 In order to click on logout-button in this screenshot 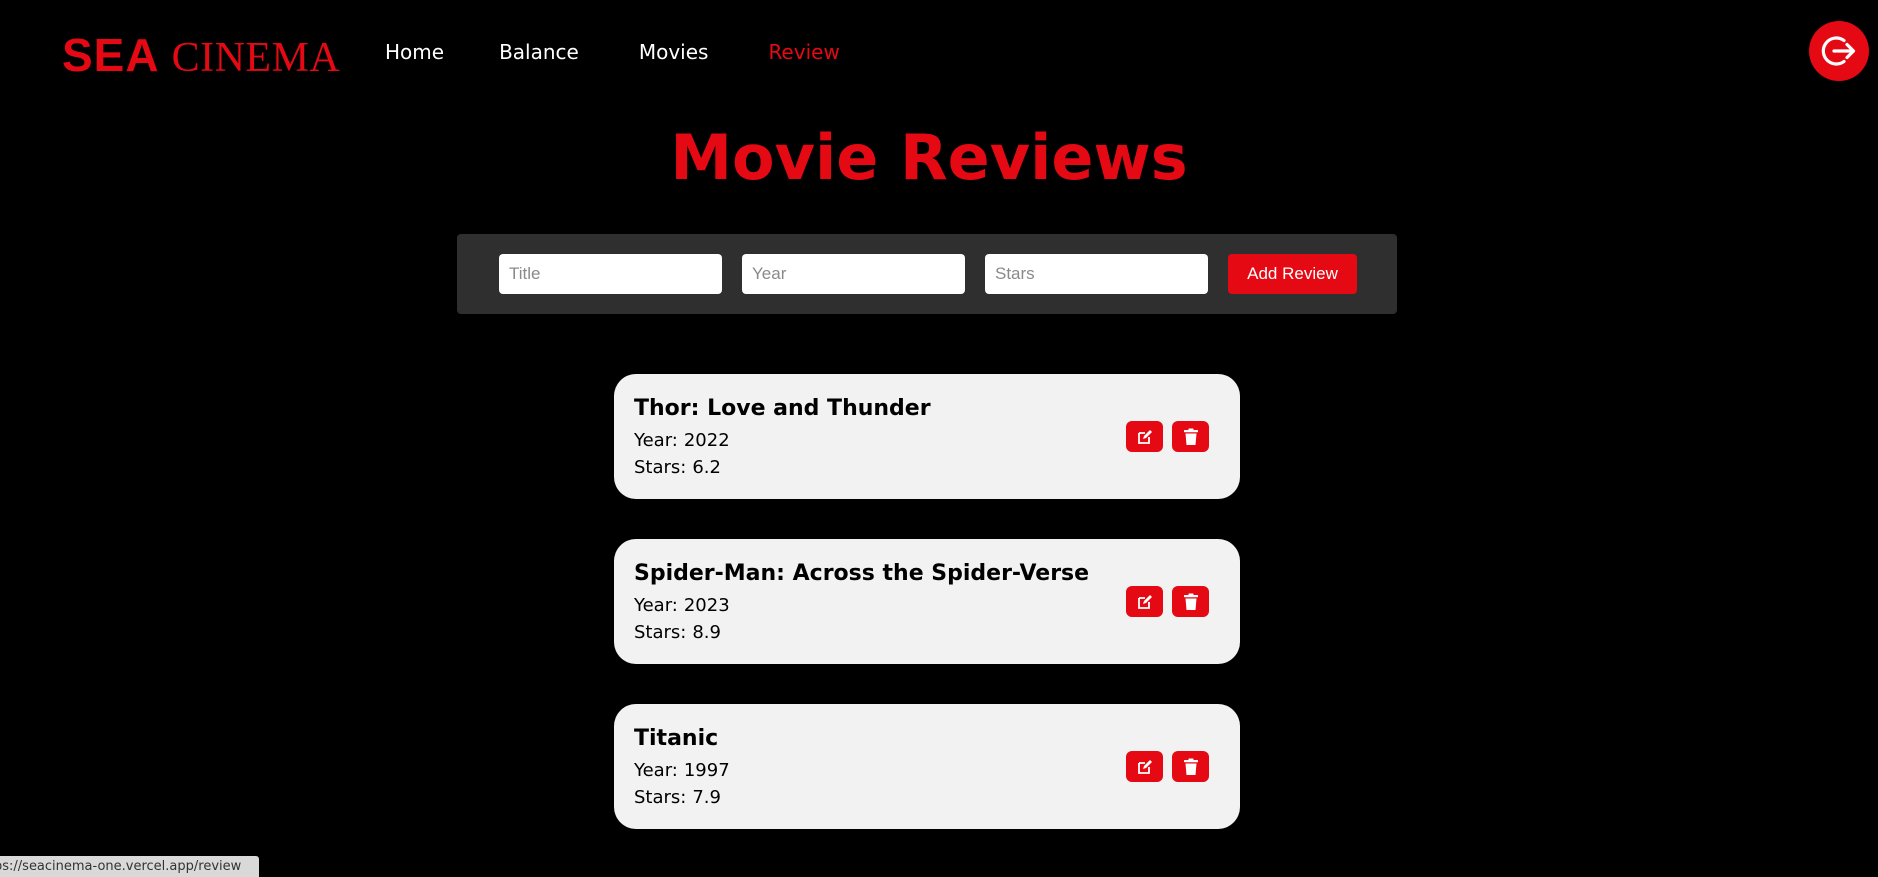, I will do `click(1839, 51)`.